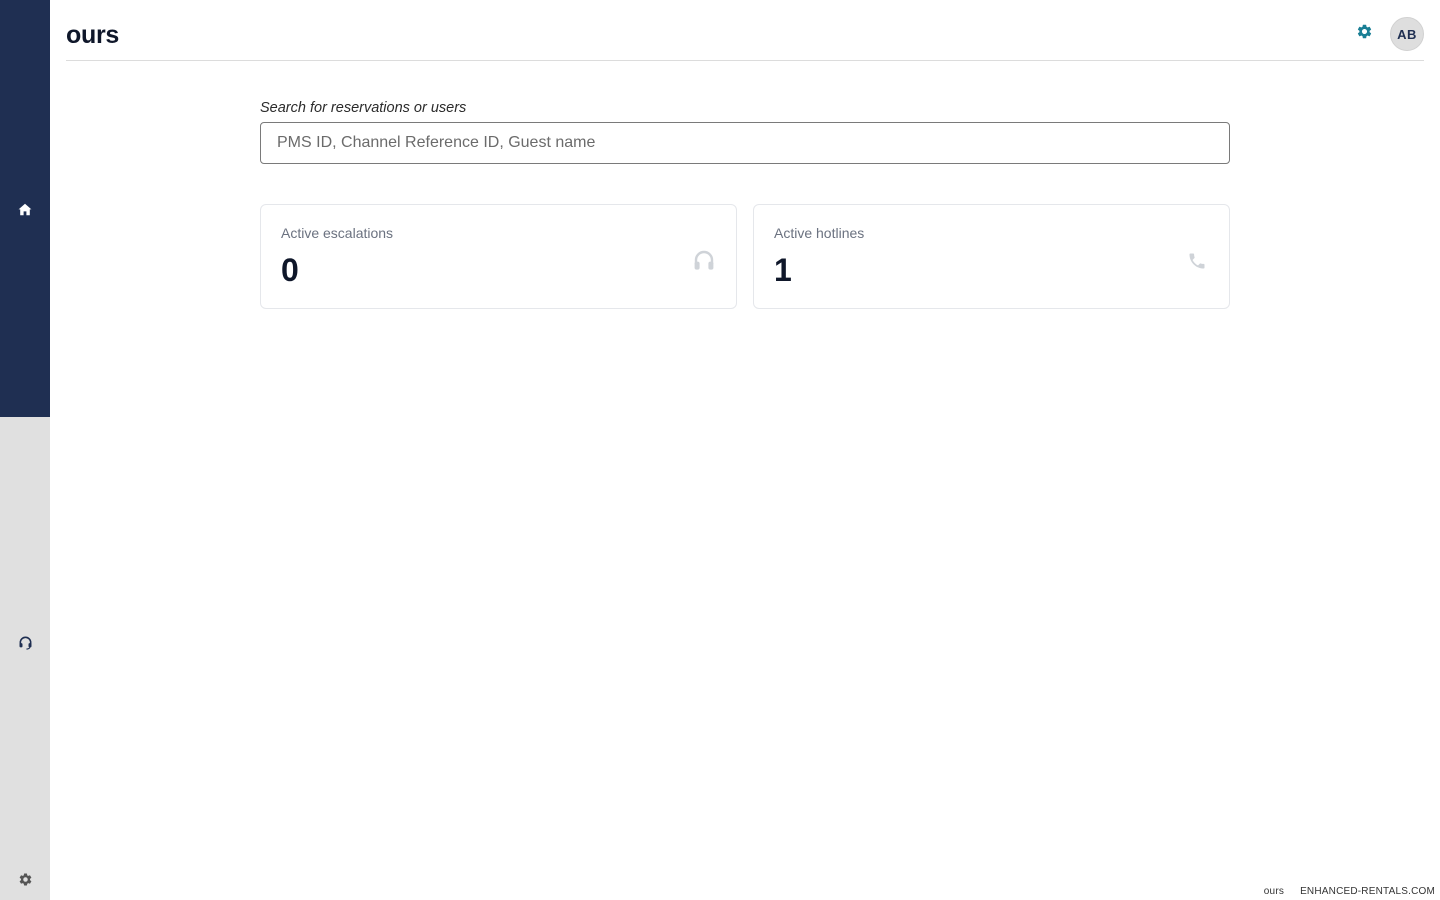 Image resolution: width=1440 pixels, height=900 pixels. I want to click on search-label: Search for reservations or users, so click(363, 108).